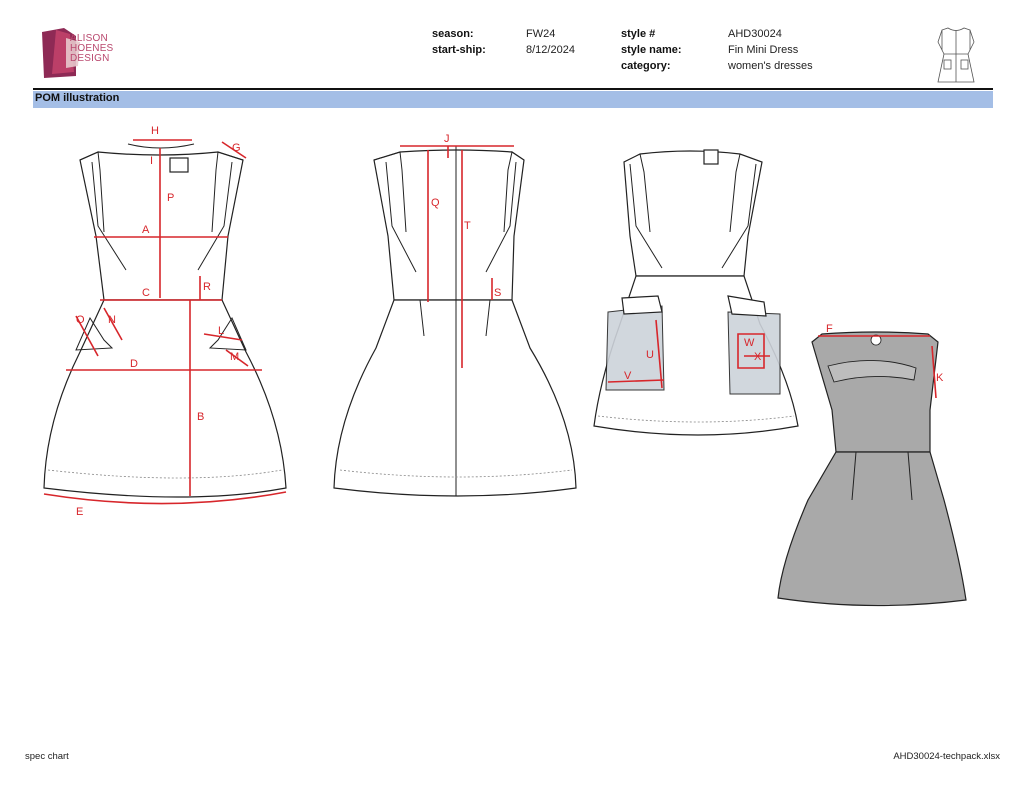  I want to click on svg-text: A, so click(146, 230).